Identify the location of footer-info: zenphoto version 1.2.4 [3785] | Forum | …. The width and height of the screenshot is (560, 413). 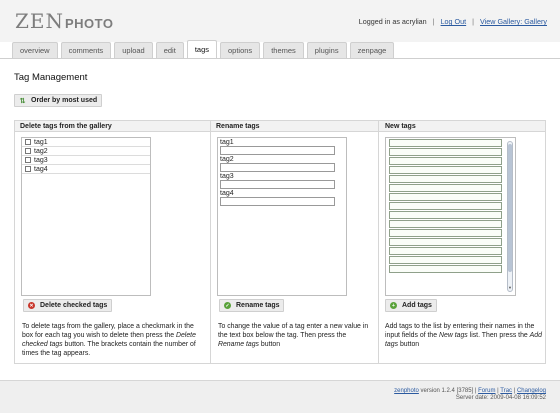
(470, 395).